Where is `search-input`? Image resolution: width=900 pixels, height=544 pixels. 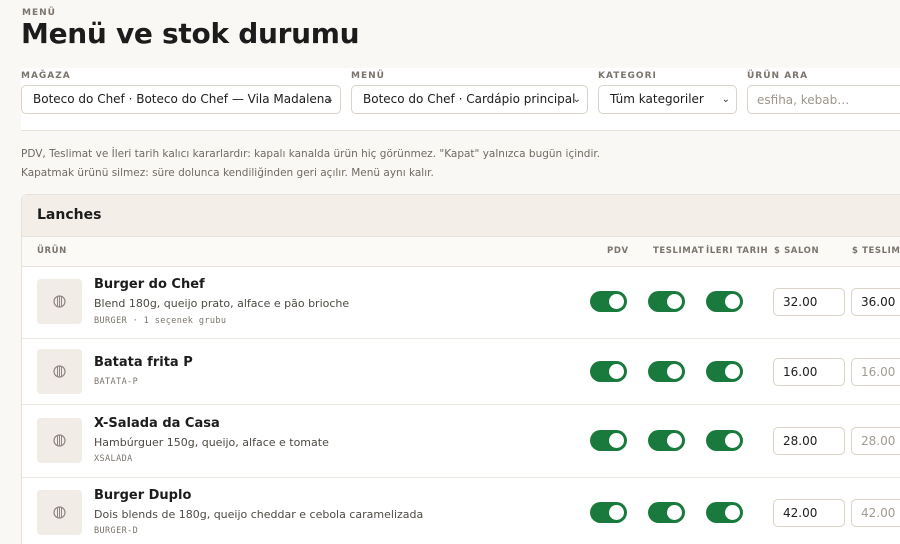
search-input is located at coordinates (823, 99).